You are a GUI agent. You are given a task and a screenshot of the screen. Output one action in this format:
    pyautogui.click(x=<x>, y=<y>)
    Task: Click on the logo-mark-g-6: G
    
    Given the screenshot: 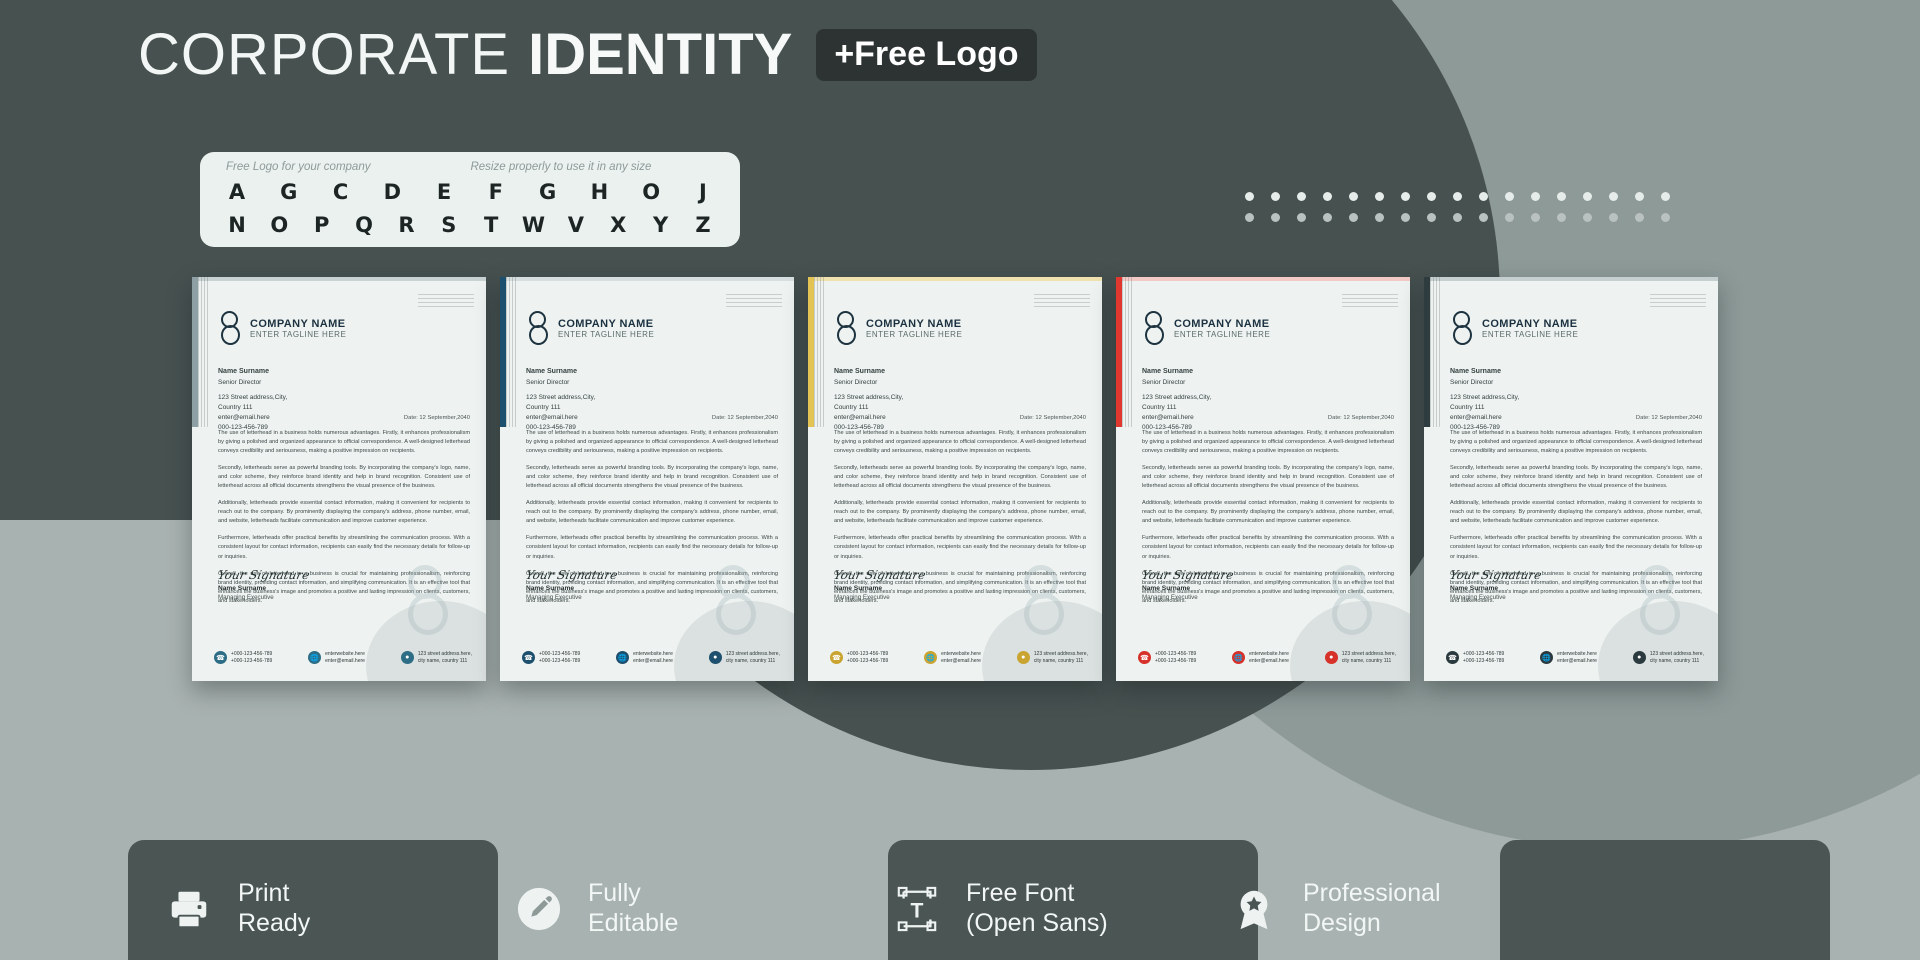 What is the action you would take?
    pyautogui.click(x=548, y=192)
    